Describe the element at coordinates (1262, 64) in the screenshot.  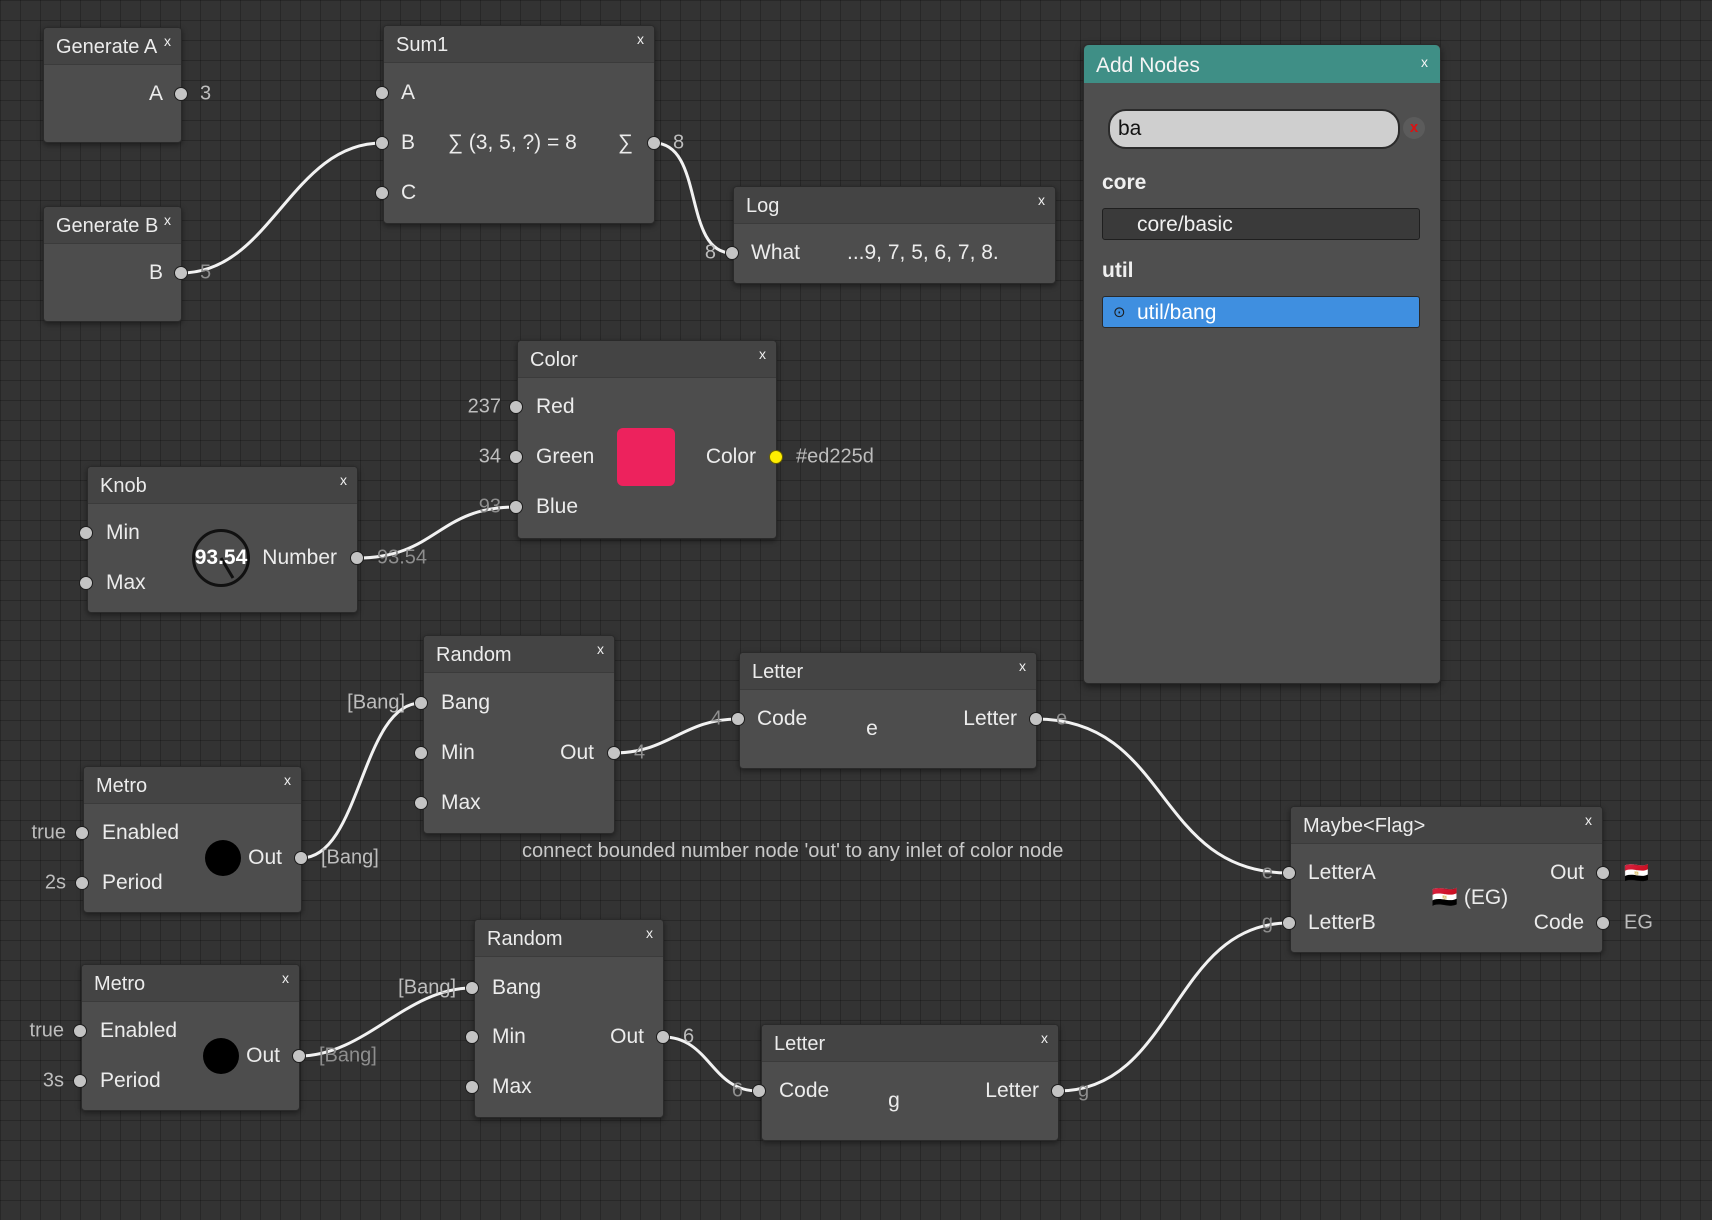
I see `panel-title: Add Nodes x` at that location.